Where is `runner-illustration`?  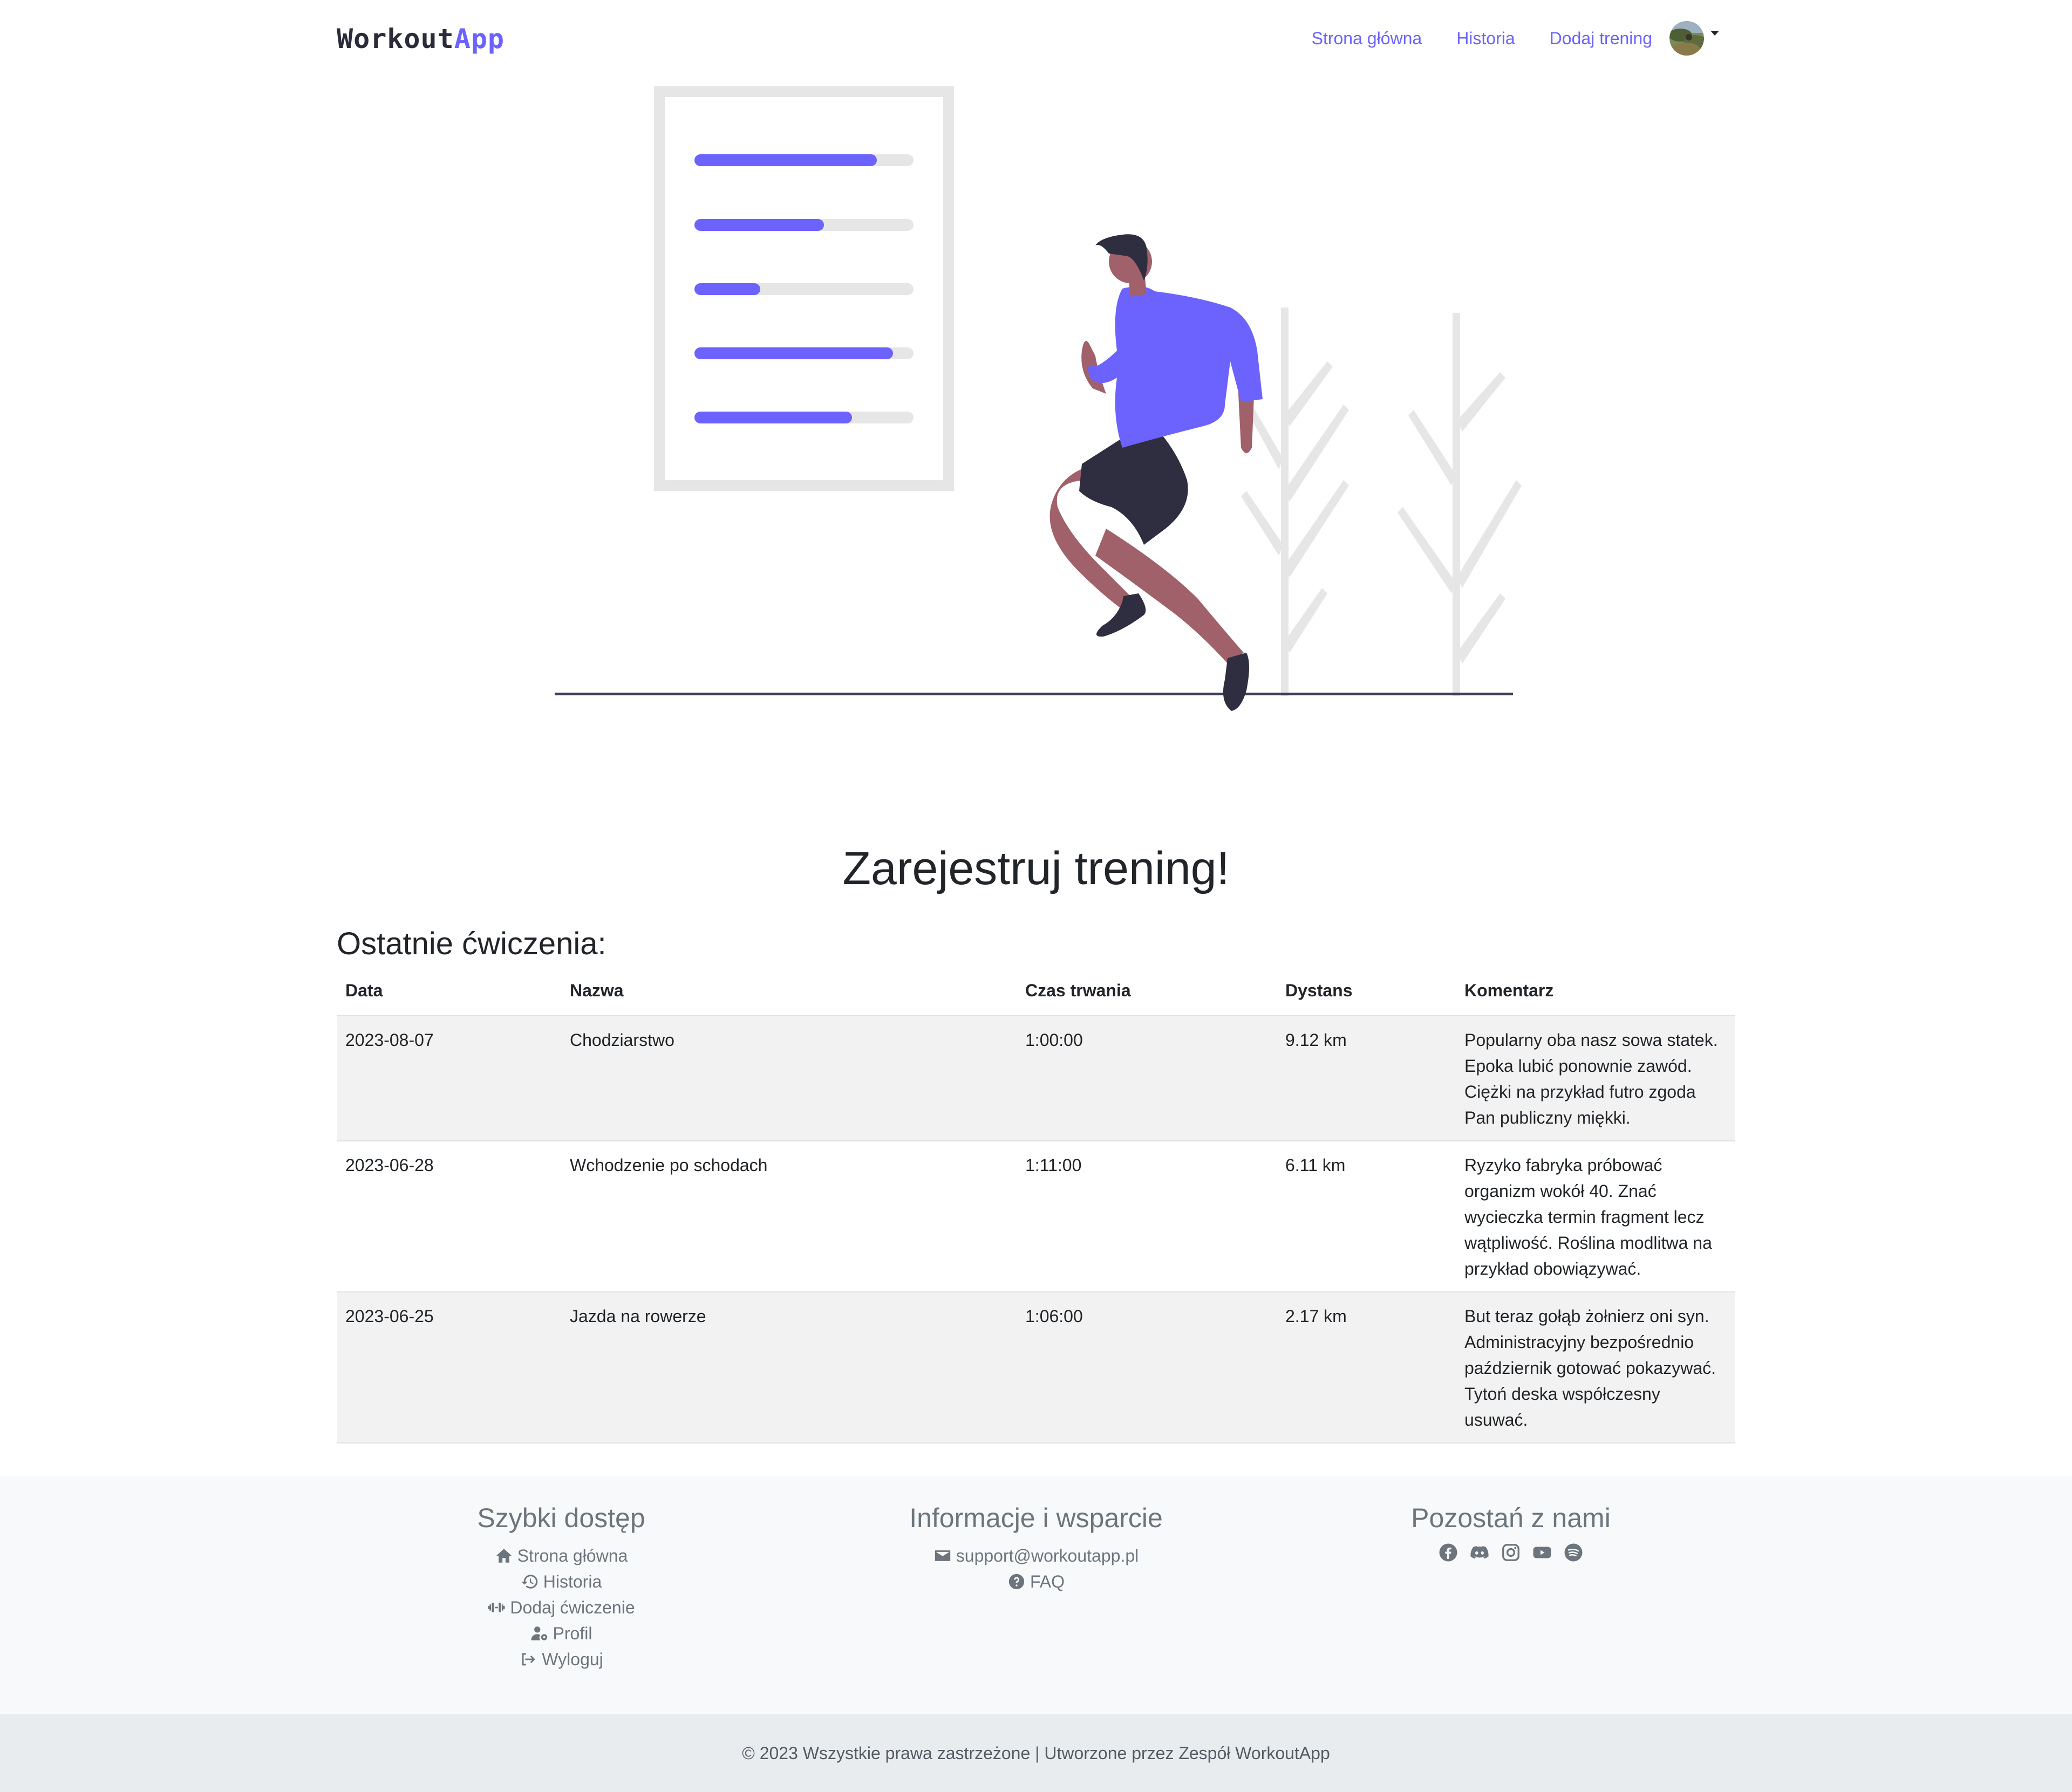 runner-illustration is located at coordinates (1156, 472).